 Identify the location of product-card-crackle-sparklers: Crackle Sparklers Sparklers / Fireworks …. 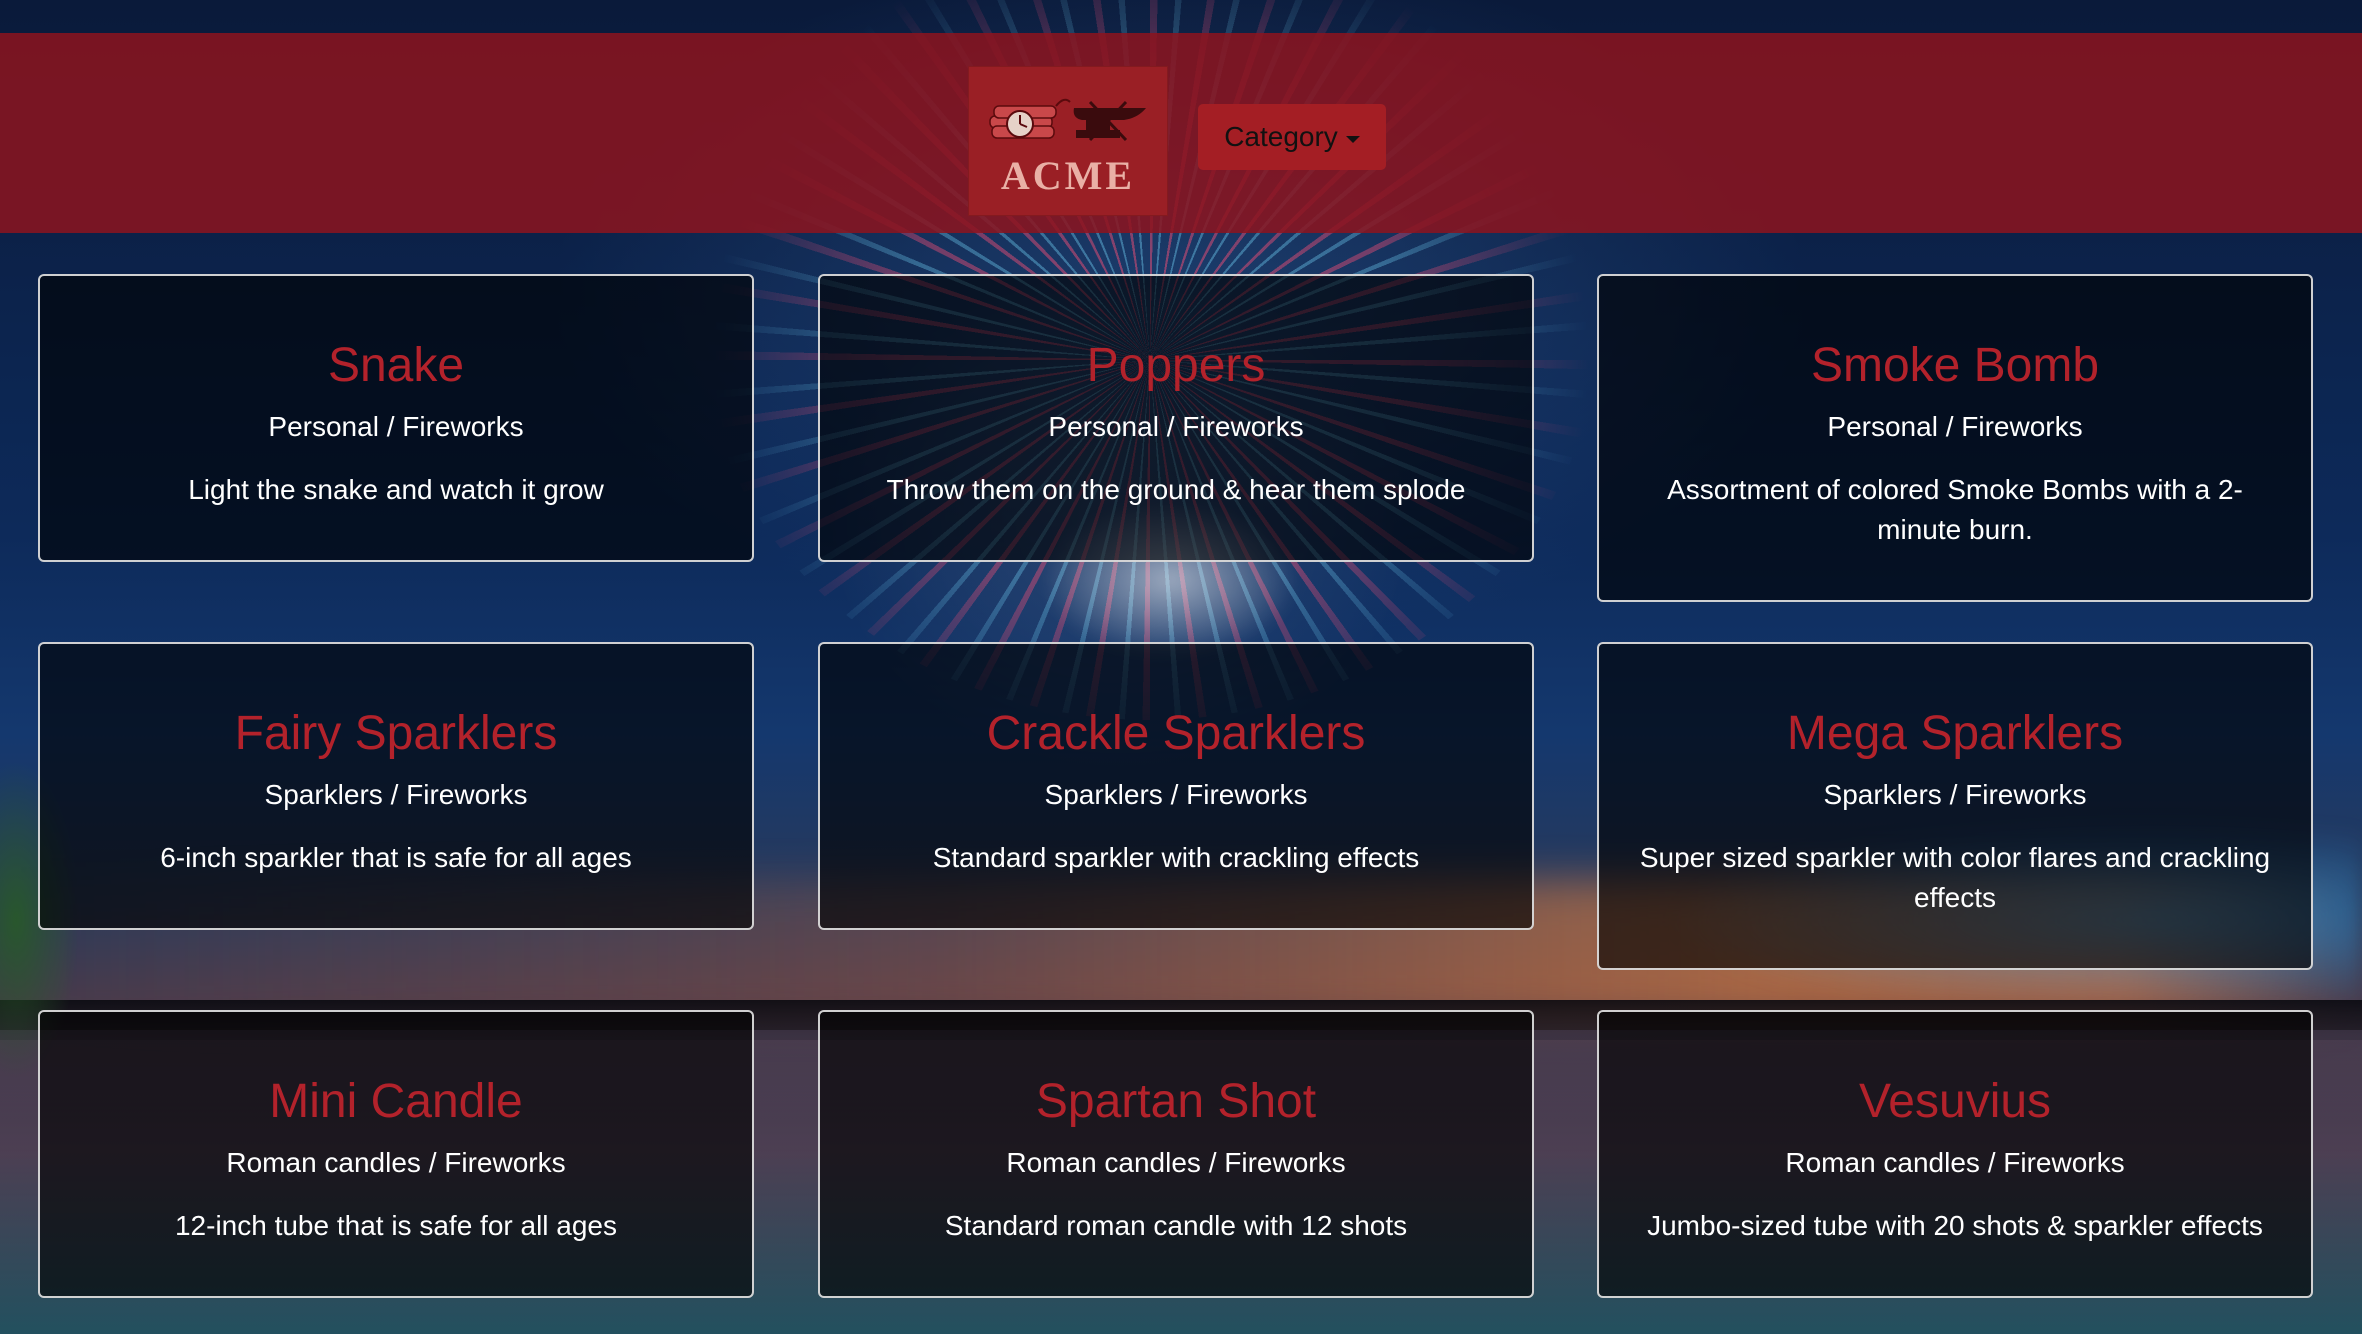
(1176, 786).